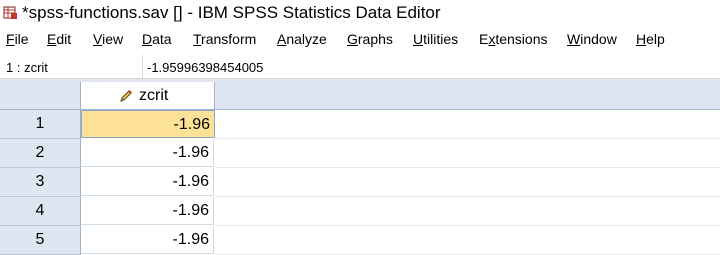 The height and width of the screenshot is (255, 720). I want to click on menu-data: Data, so click(157, 39).